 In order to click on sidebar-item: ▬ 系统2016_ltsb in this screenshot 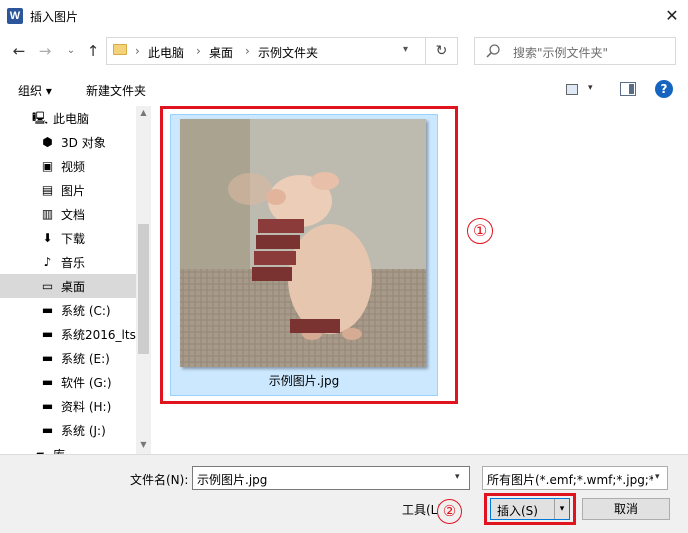, I will do `click(72, 334)`.